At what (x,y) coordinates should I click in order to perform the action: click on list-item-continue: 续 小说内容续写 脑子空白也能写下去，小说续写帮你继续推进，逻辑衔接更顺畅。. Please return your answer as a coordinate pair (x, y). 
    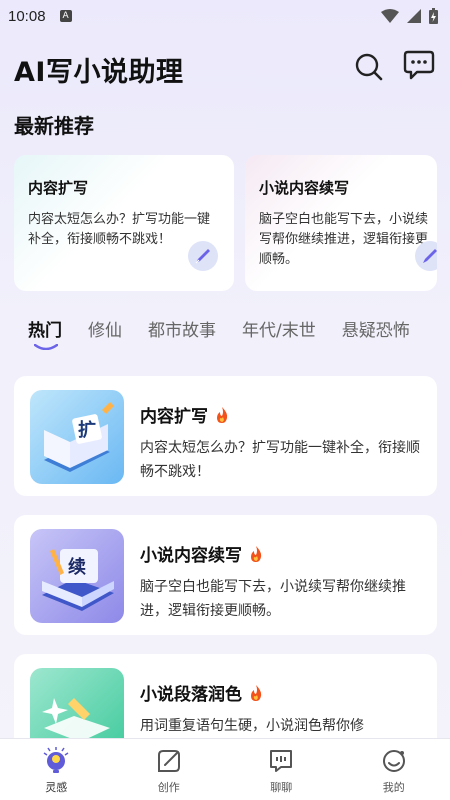
    Looking at the image, I should click on (225, 575).